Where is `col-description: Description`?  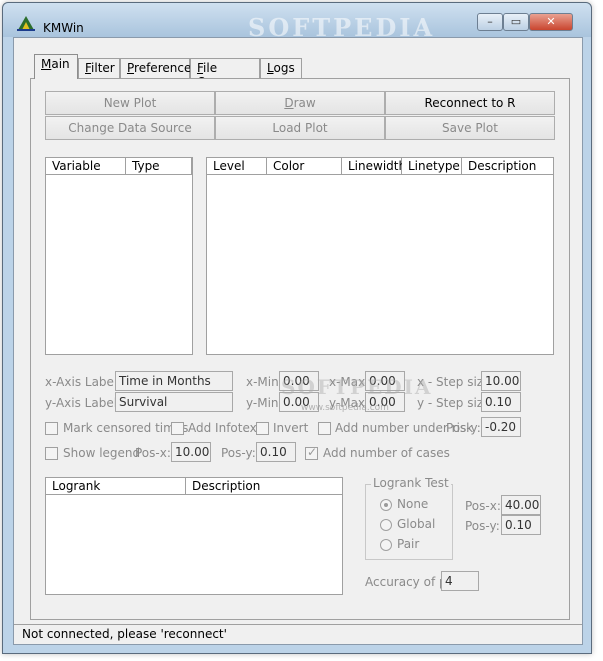 col-description: Description is located at coordinates (507, 166).